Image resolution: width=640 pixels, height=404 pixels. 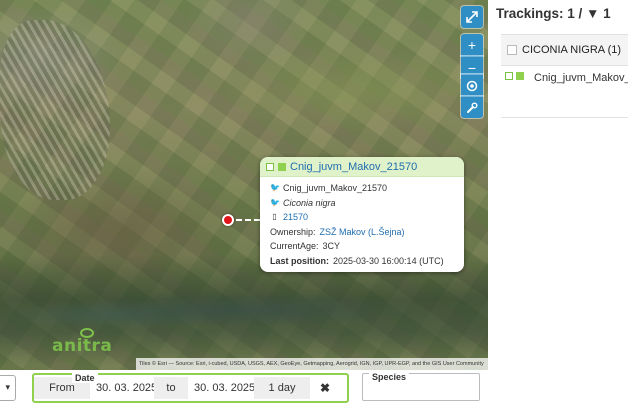 What do you see at coordinates (564, 92) in the screenshot?
I see `tracking-list-item: Cnig_juvm_Makov_21570` at bounding box center [564, 92].